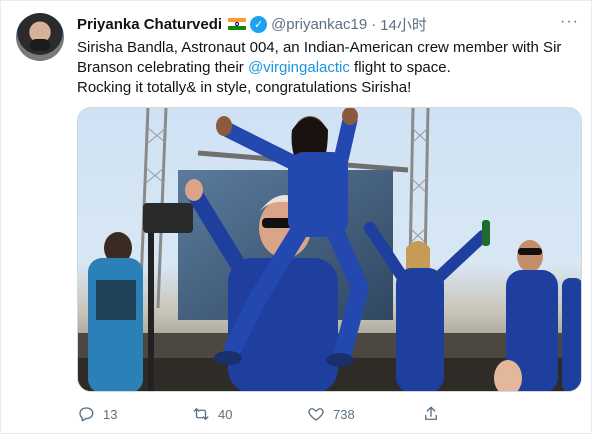 This screenshot has width=592, height=434. Describe the element at coordinates (316, 414) in the screenshot. I see `heart-icon` at that location.